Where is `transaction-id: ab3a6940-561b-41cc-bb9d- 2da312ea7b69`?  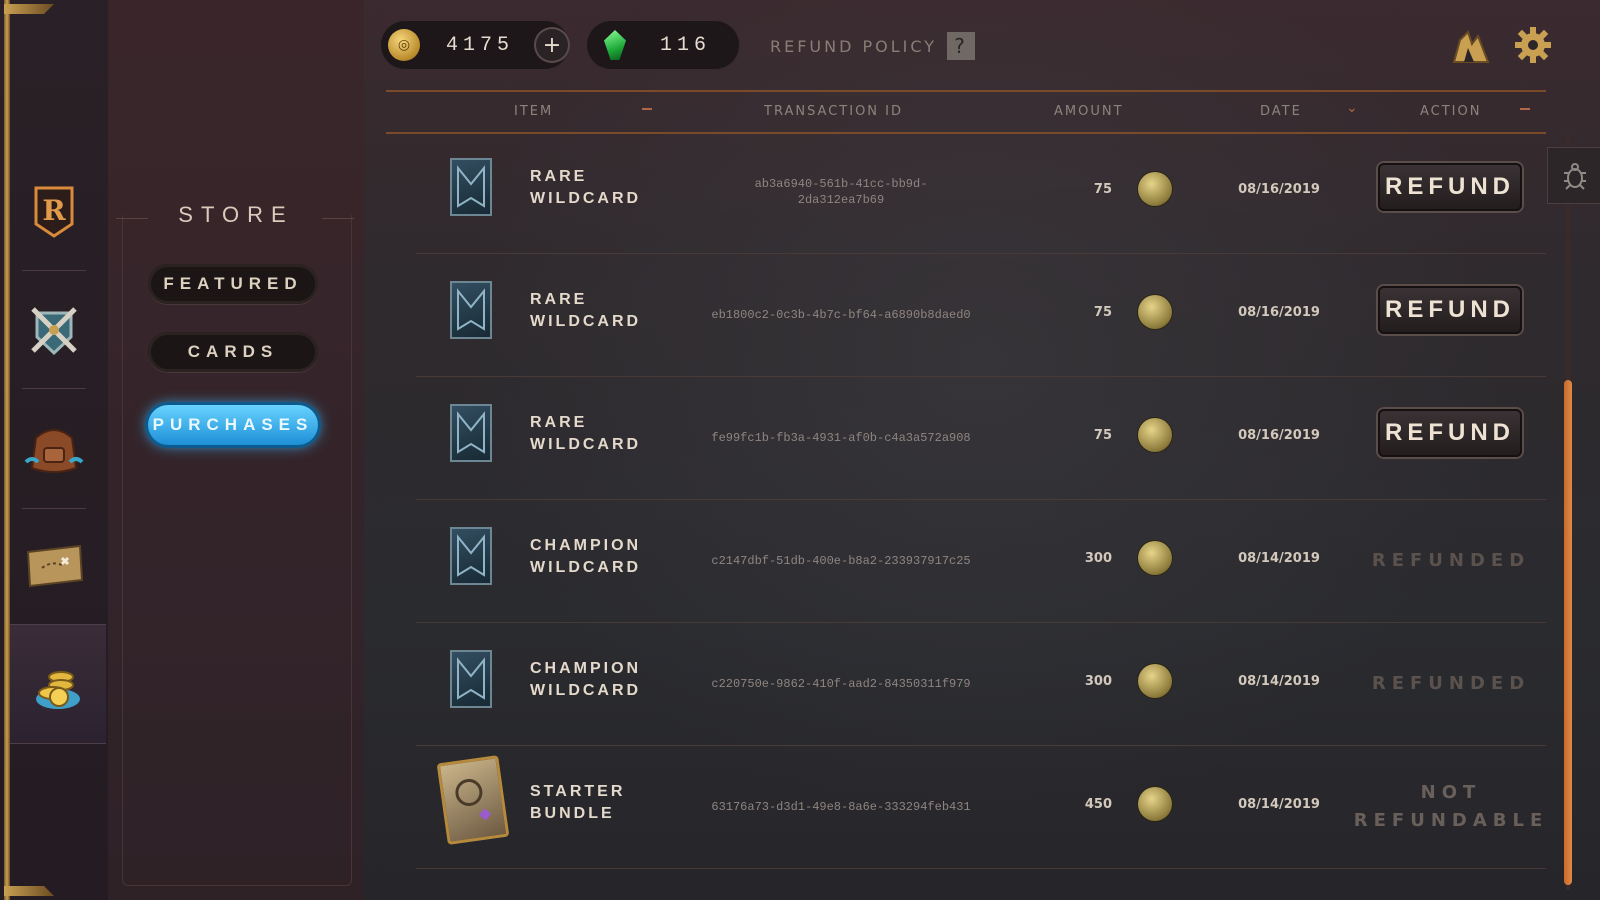
transaction-id: ab3a6940-561b-41cc-bb9d- 2da312ea7b69 is located at coordinates (841, 191).